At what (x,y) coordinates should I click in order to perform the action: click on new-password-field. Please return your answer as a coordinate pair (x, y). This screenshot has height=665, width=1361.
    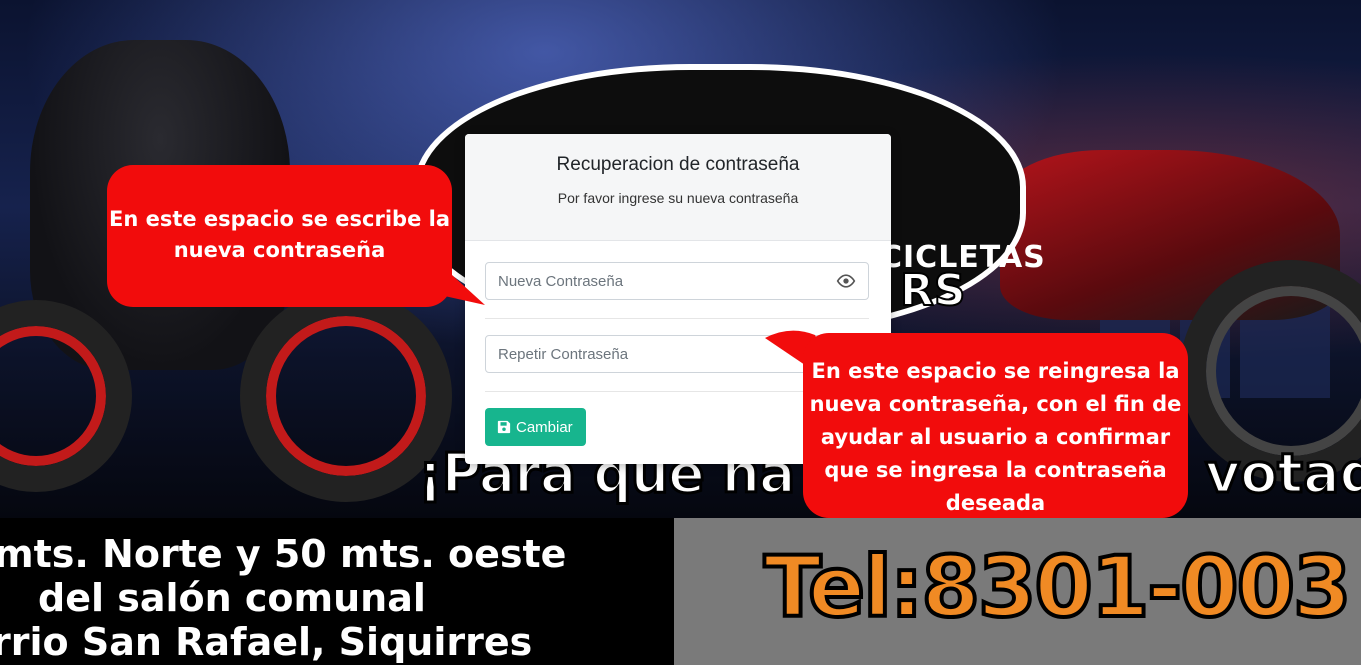
    Looking at the image, I should click on (677, 281).